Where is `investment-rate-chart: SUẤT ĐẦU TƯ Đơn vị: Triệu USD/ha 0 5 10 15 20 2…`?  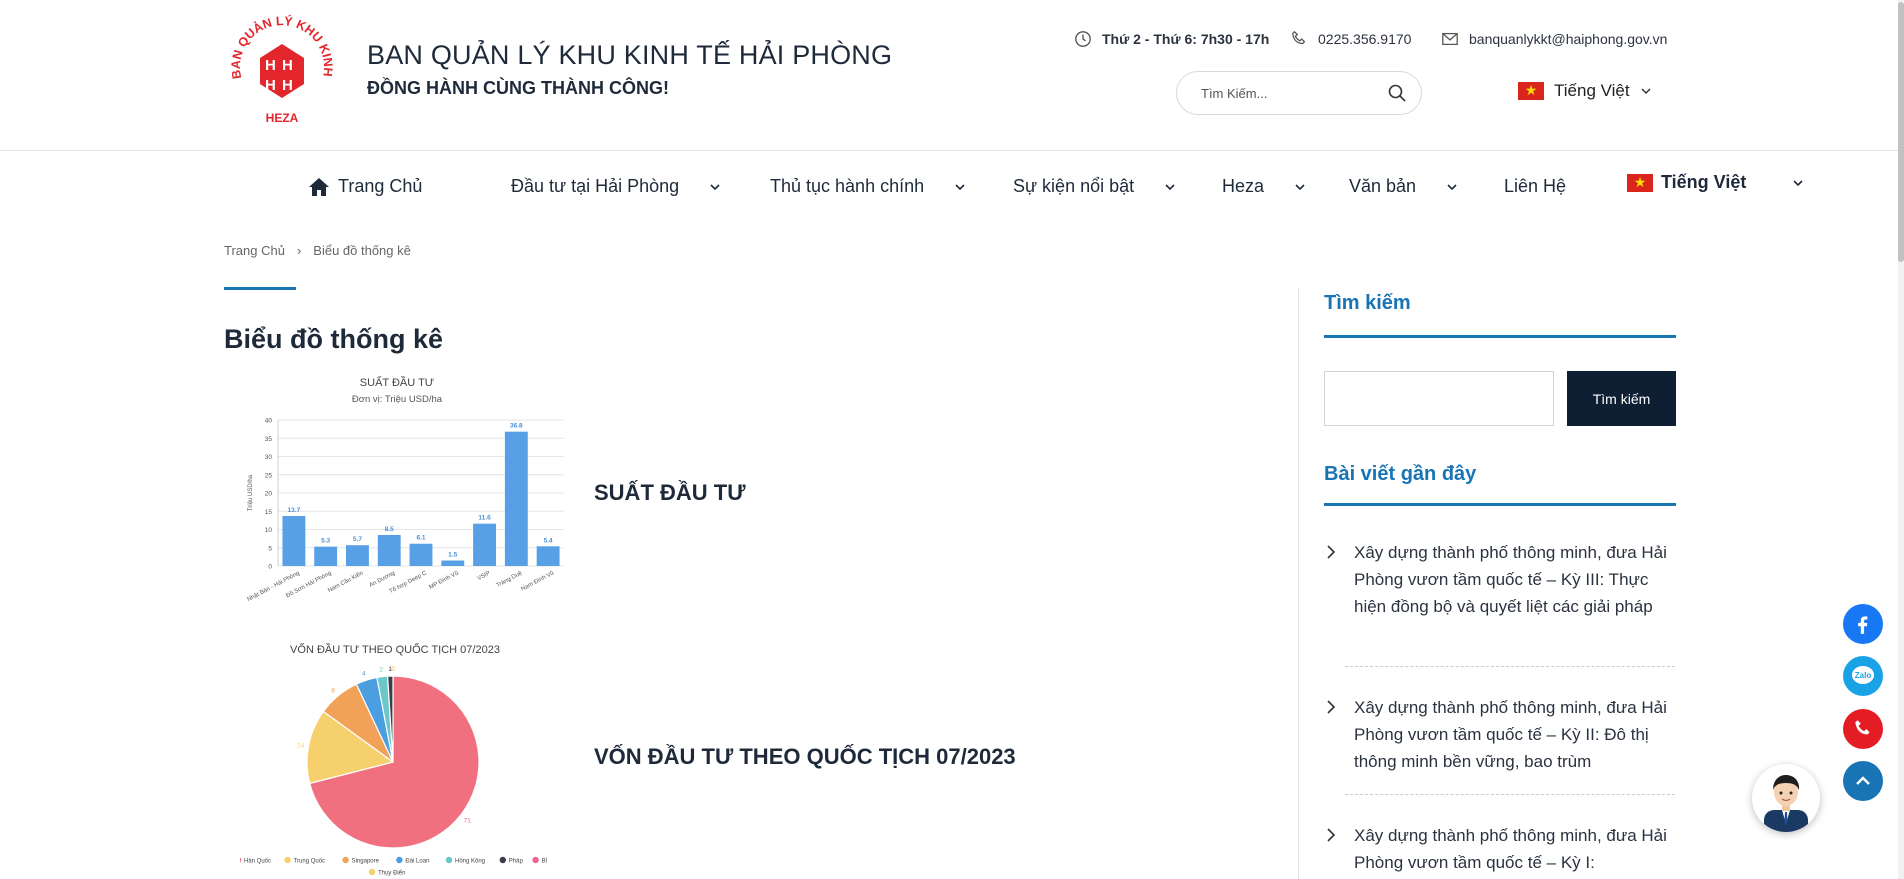
investment-rate-chart: SUẤT ĐẦU TƯ Đơn vị: Triệu USD/ha 0 5 10 15 20 2… is located at coordinates (397, 492).